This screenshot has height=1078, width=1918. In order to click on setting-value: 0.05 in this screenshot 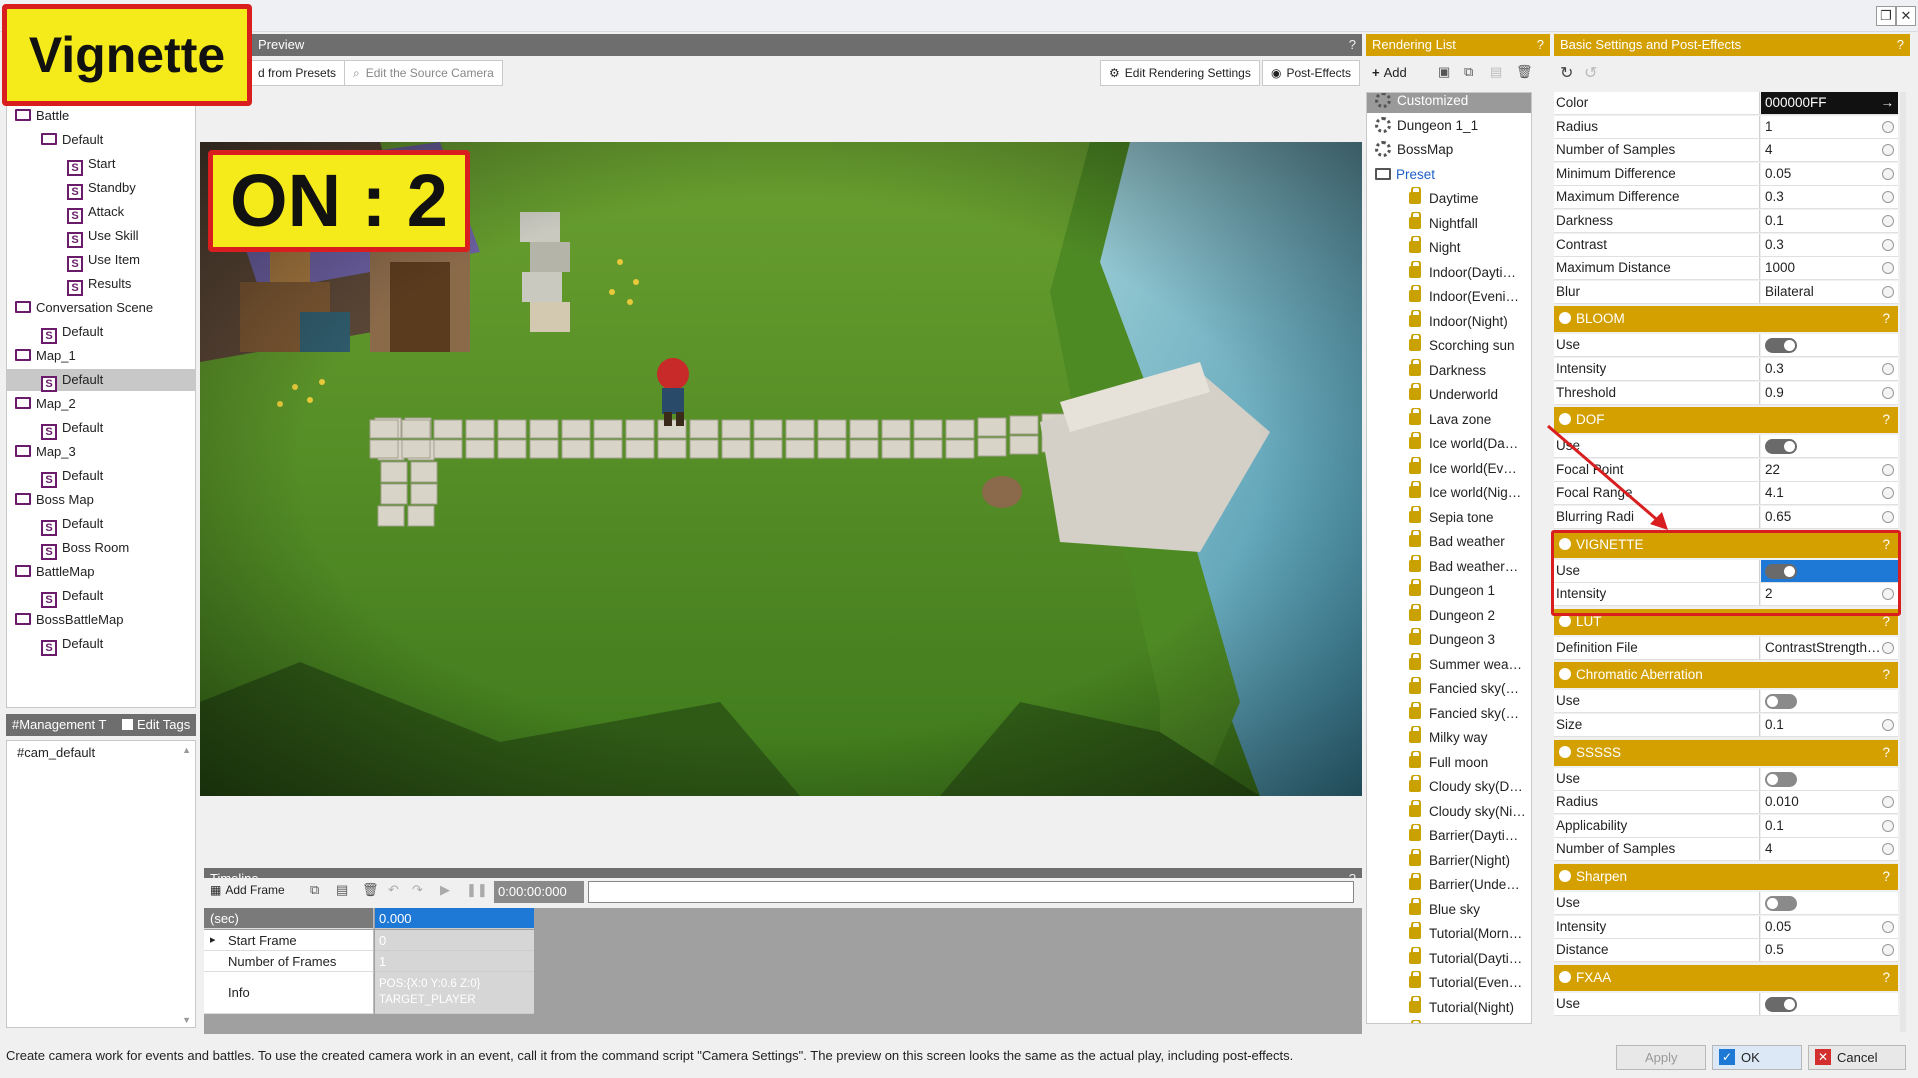, I will do `click(1829, 173)`.